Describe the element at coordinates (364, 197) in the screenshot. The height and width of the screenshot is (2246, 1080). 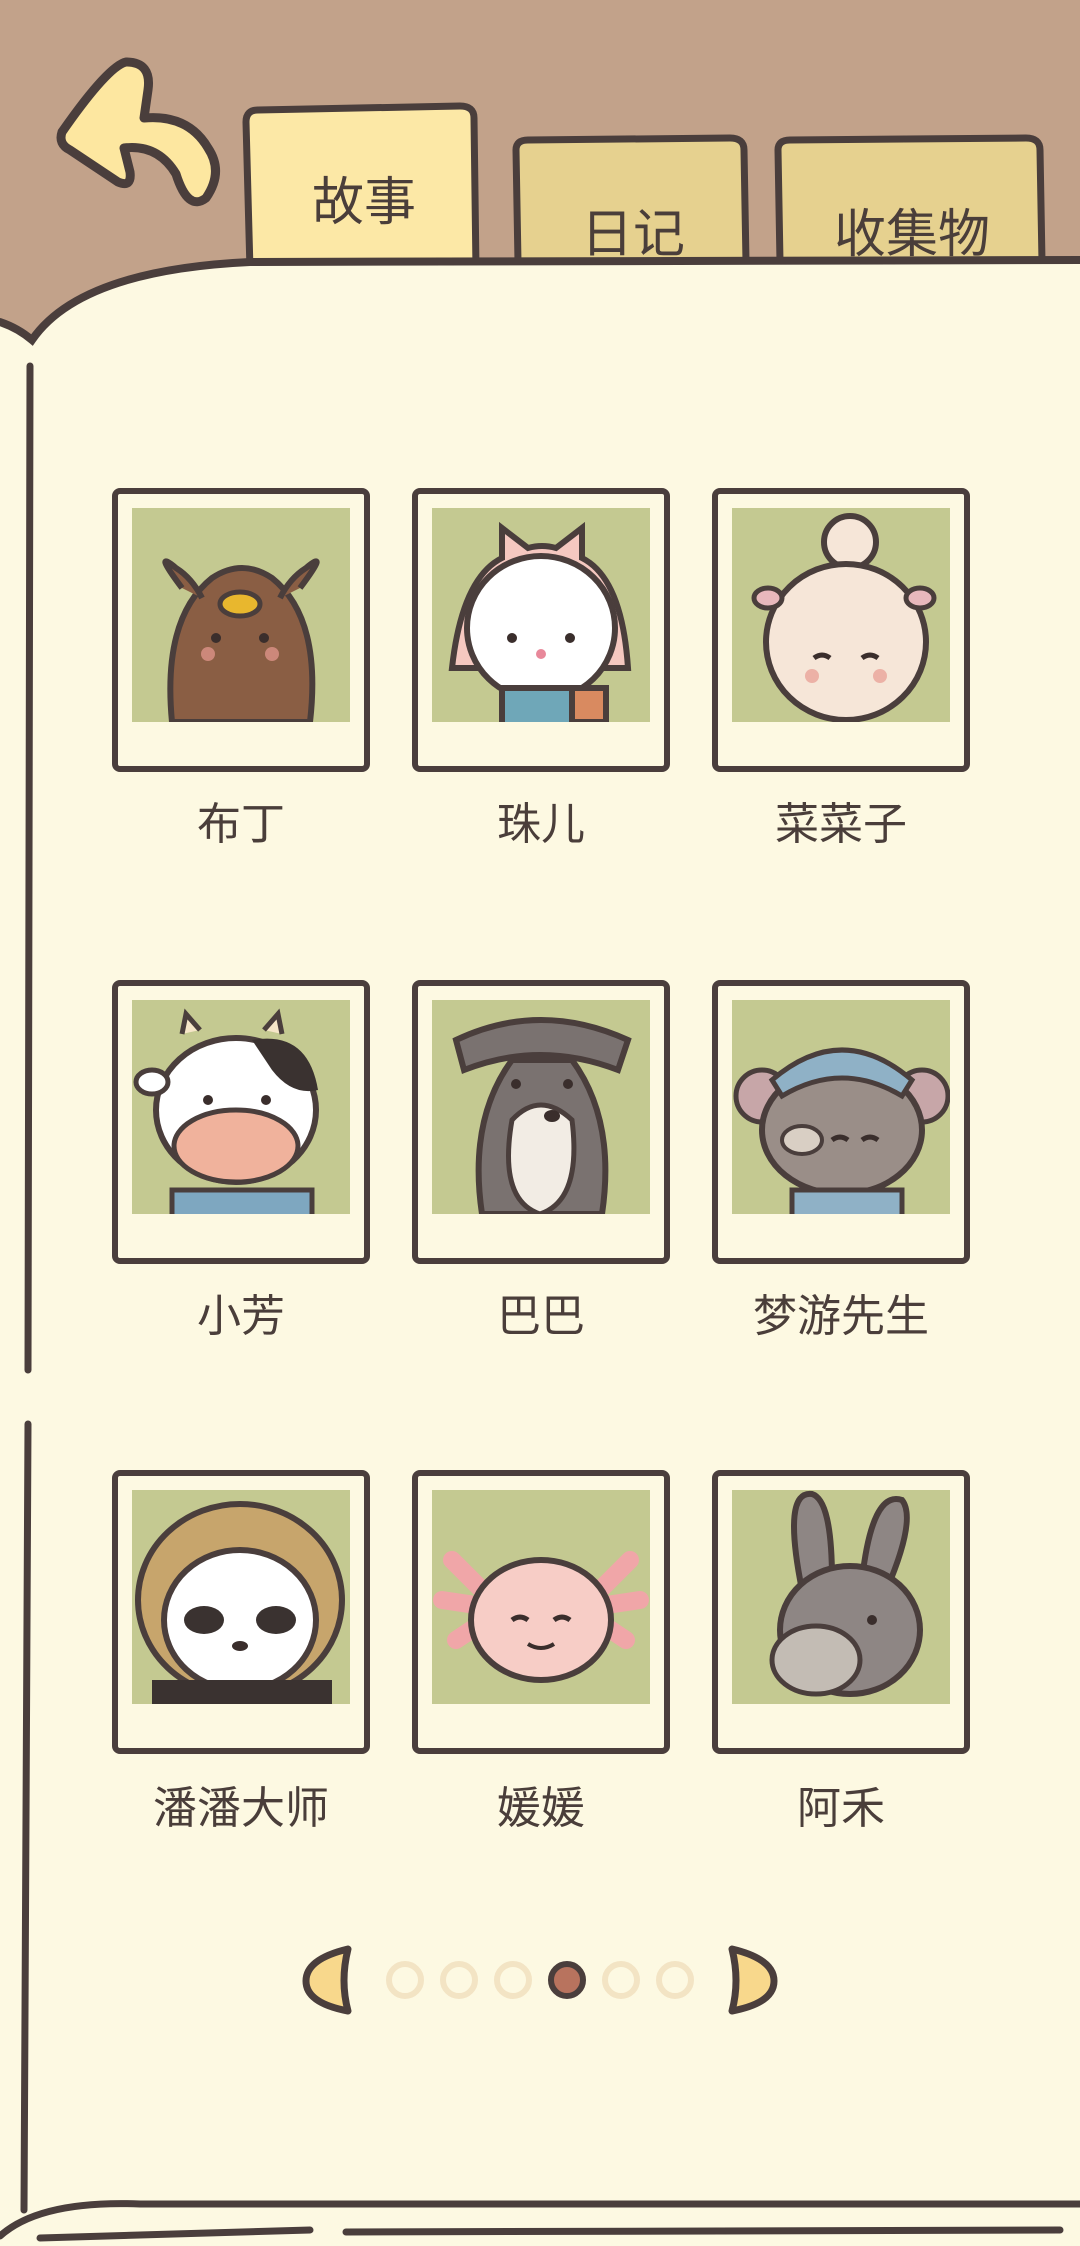
I see `tab-story-label: 故事` at that location.